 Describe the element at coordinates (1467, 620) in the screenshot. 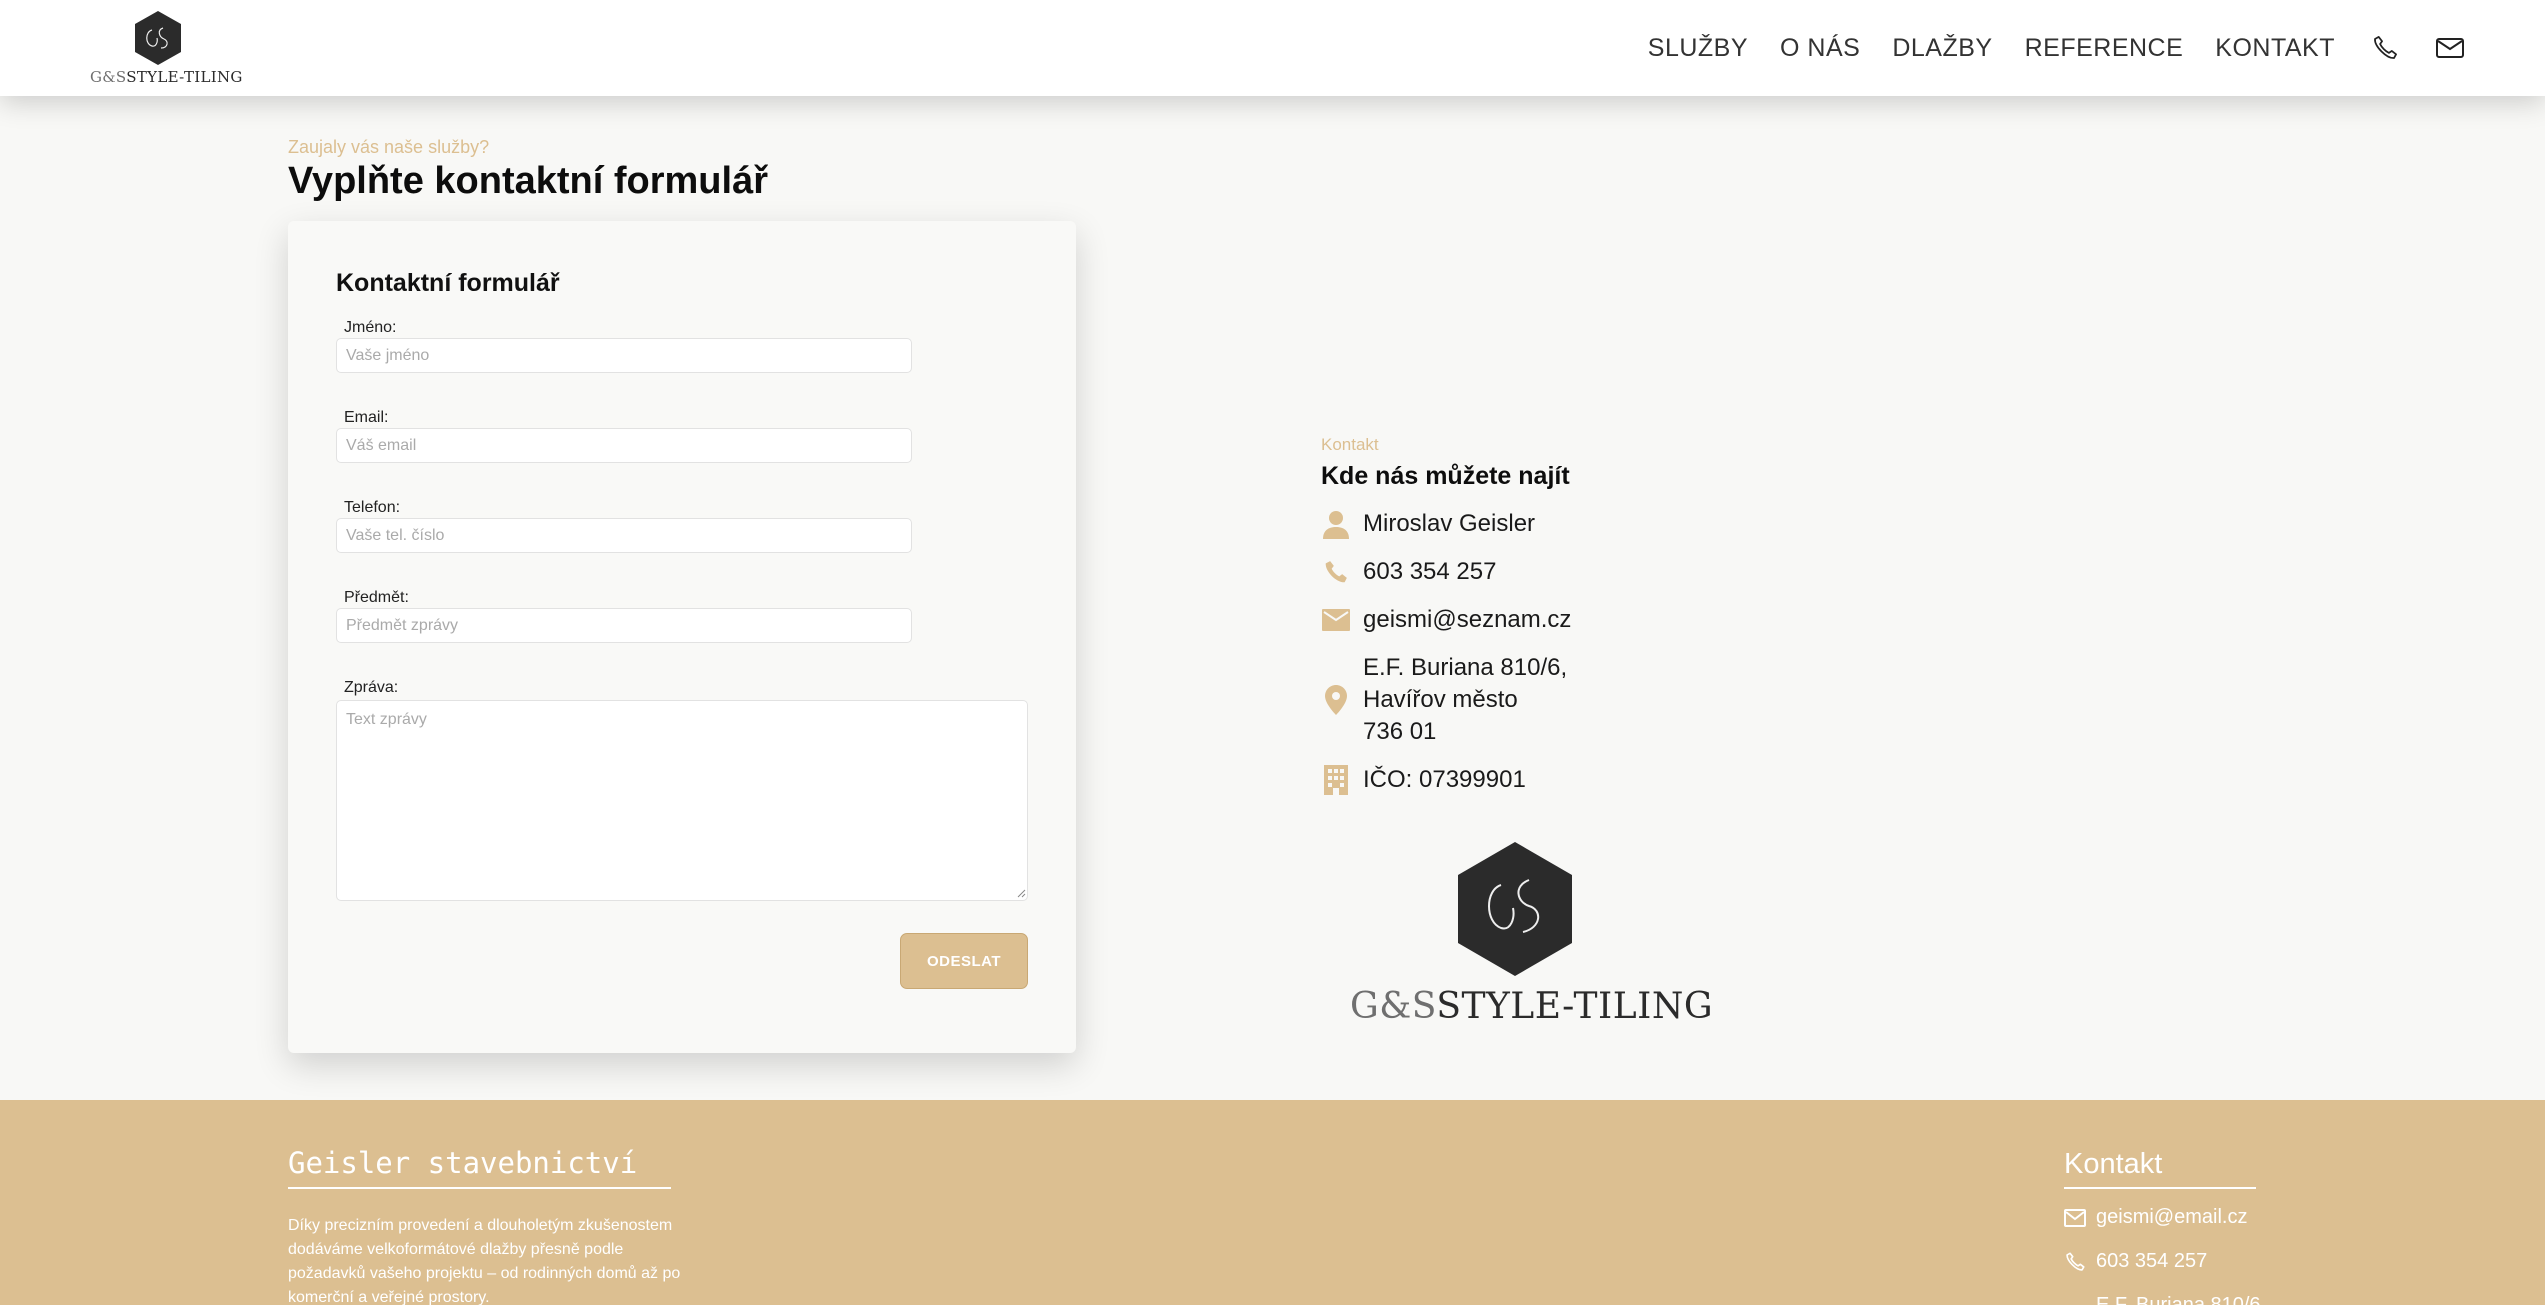

I see `contact-email: geismi@seznam.cz` at that location.